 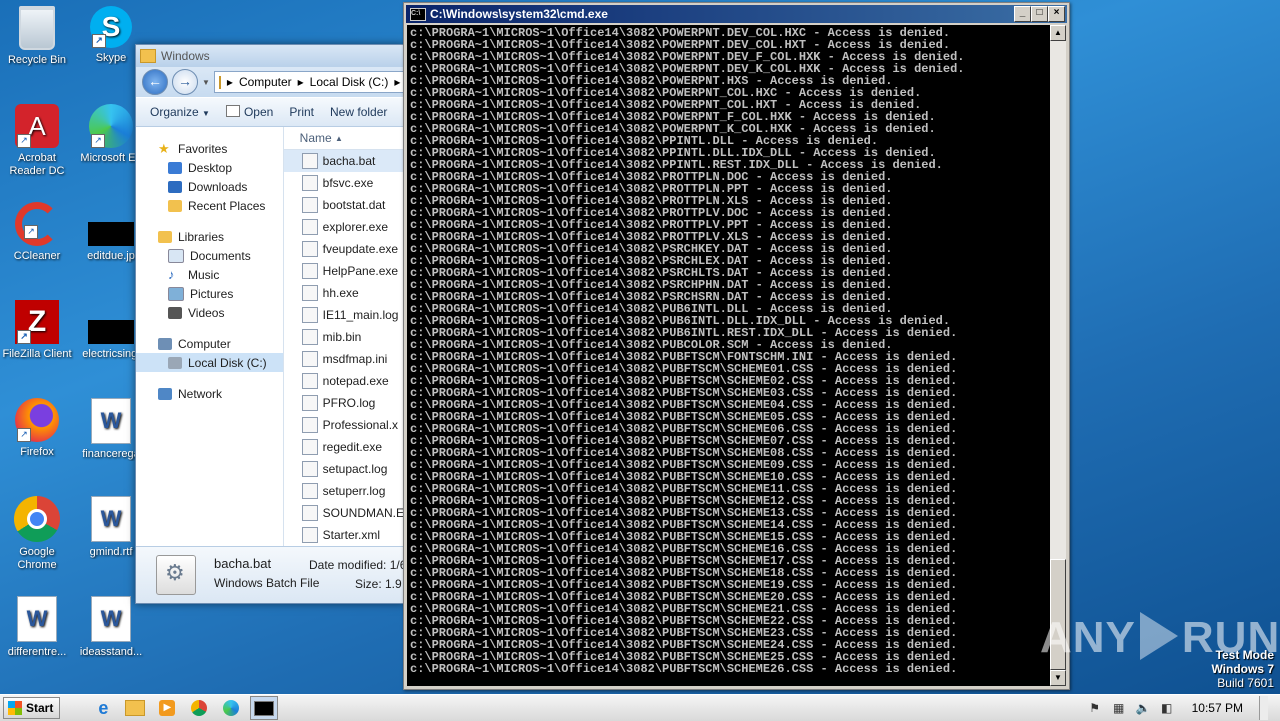 What do you see at coordinates (37, 330) in the screenshot?
I see `desktop-icon-filezilla: Z ↗ FileZilla Client` at bounding box center [37, 330].